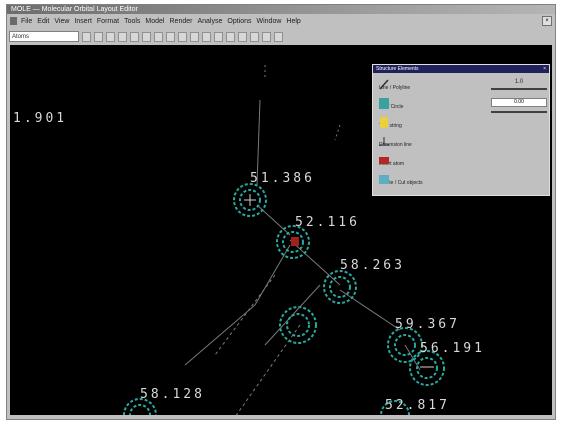 This screenshot has height=425, width=562. I want to click on cut-icon, so click(134, 36).